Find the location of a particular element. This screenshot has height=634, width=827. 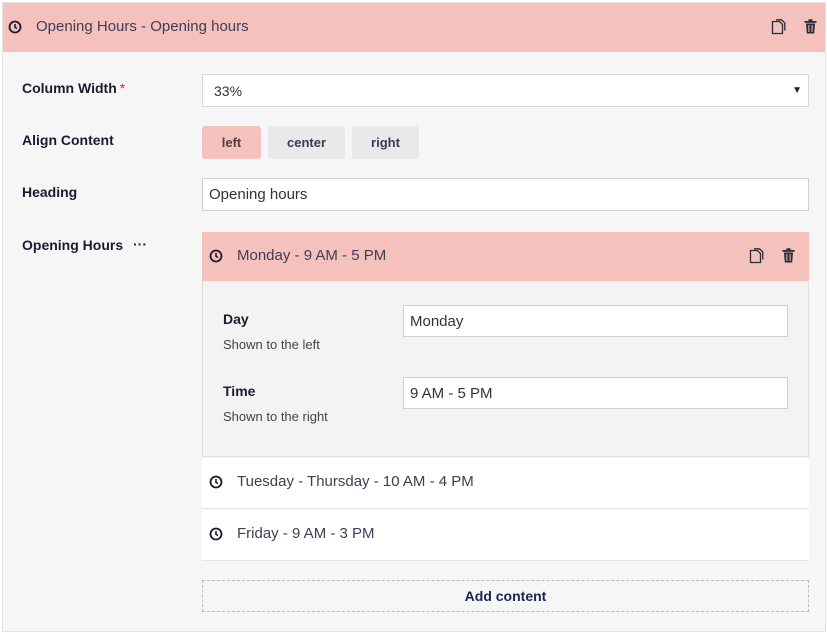

item-header: Monday - 9 AM - 5 PM is located at coordinates (505, 256).